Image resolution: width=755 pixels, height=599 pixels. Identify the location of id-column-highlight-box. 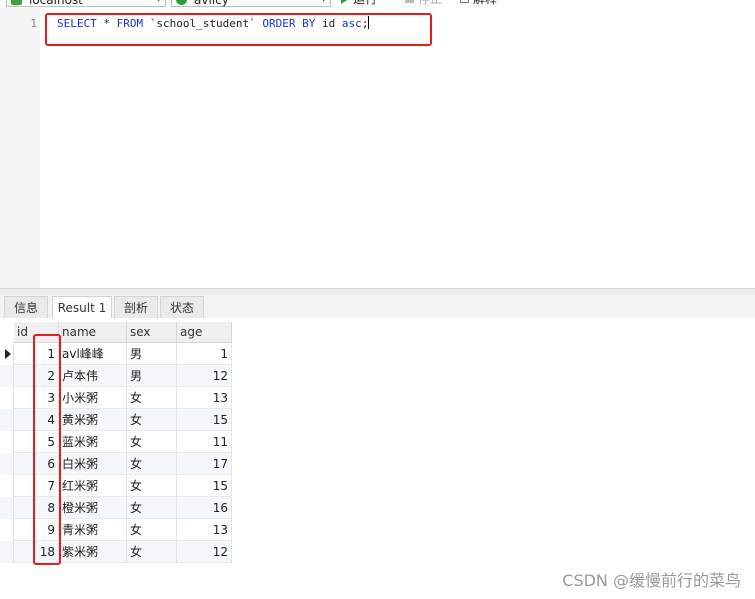
(47, 449).